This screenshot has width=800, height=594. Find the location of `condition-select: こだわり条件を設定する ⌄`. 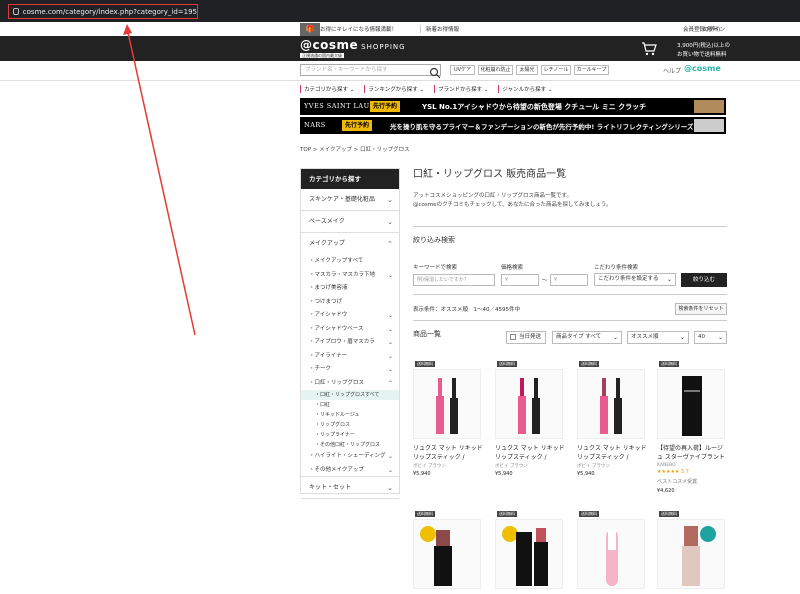

condition-select: こだわり条件を設定する ⌄ is located at coordinates (635, 279).